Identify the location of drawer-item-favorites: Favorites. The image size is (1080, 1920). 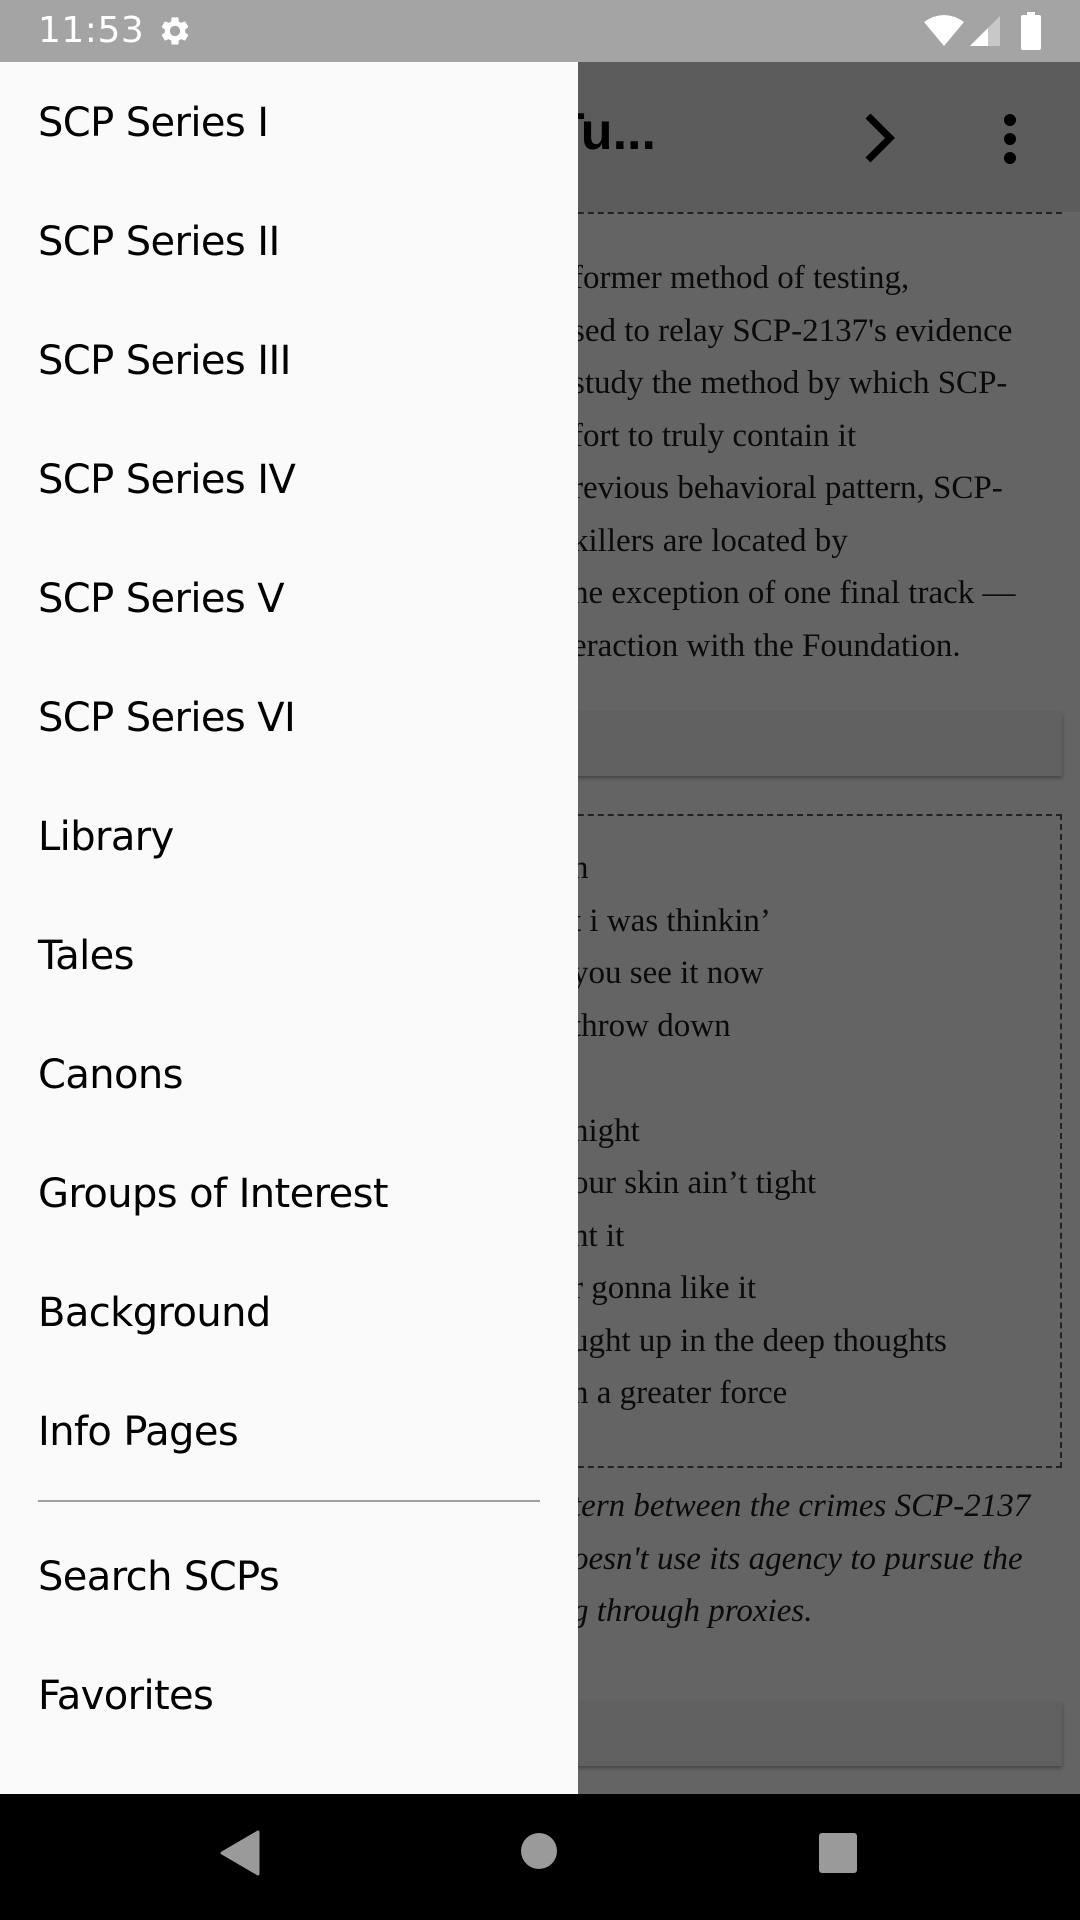
(289, 1694).